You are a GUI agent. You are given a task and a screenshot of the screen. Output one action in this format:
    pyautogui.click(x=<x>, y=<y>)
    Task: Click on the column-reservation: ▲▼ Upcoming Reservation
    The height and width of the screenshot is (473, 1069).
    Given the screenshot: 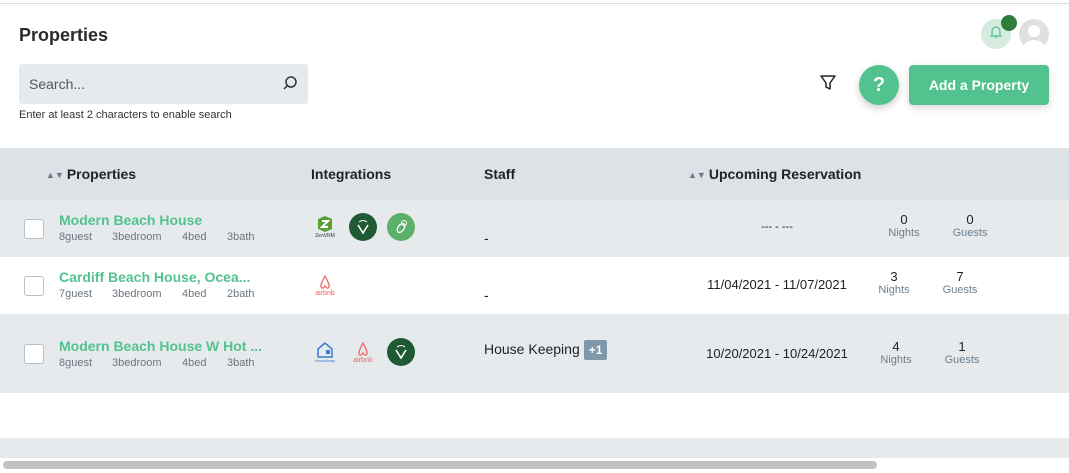 What is the action you would take?
    pyautogui.click(x=774, y=174)
    